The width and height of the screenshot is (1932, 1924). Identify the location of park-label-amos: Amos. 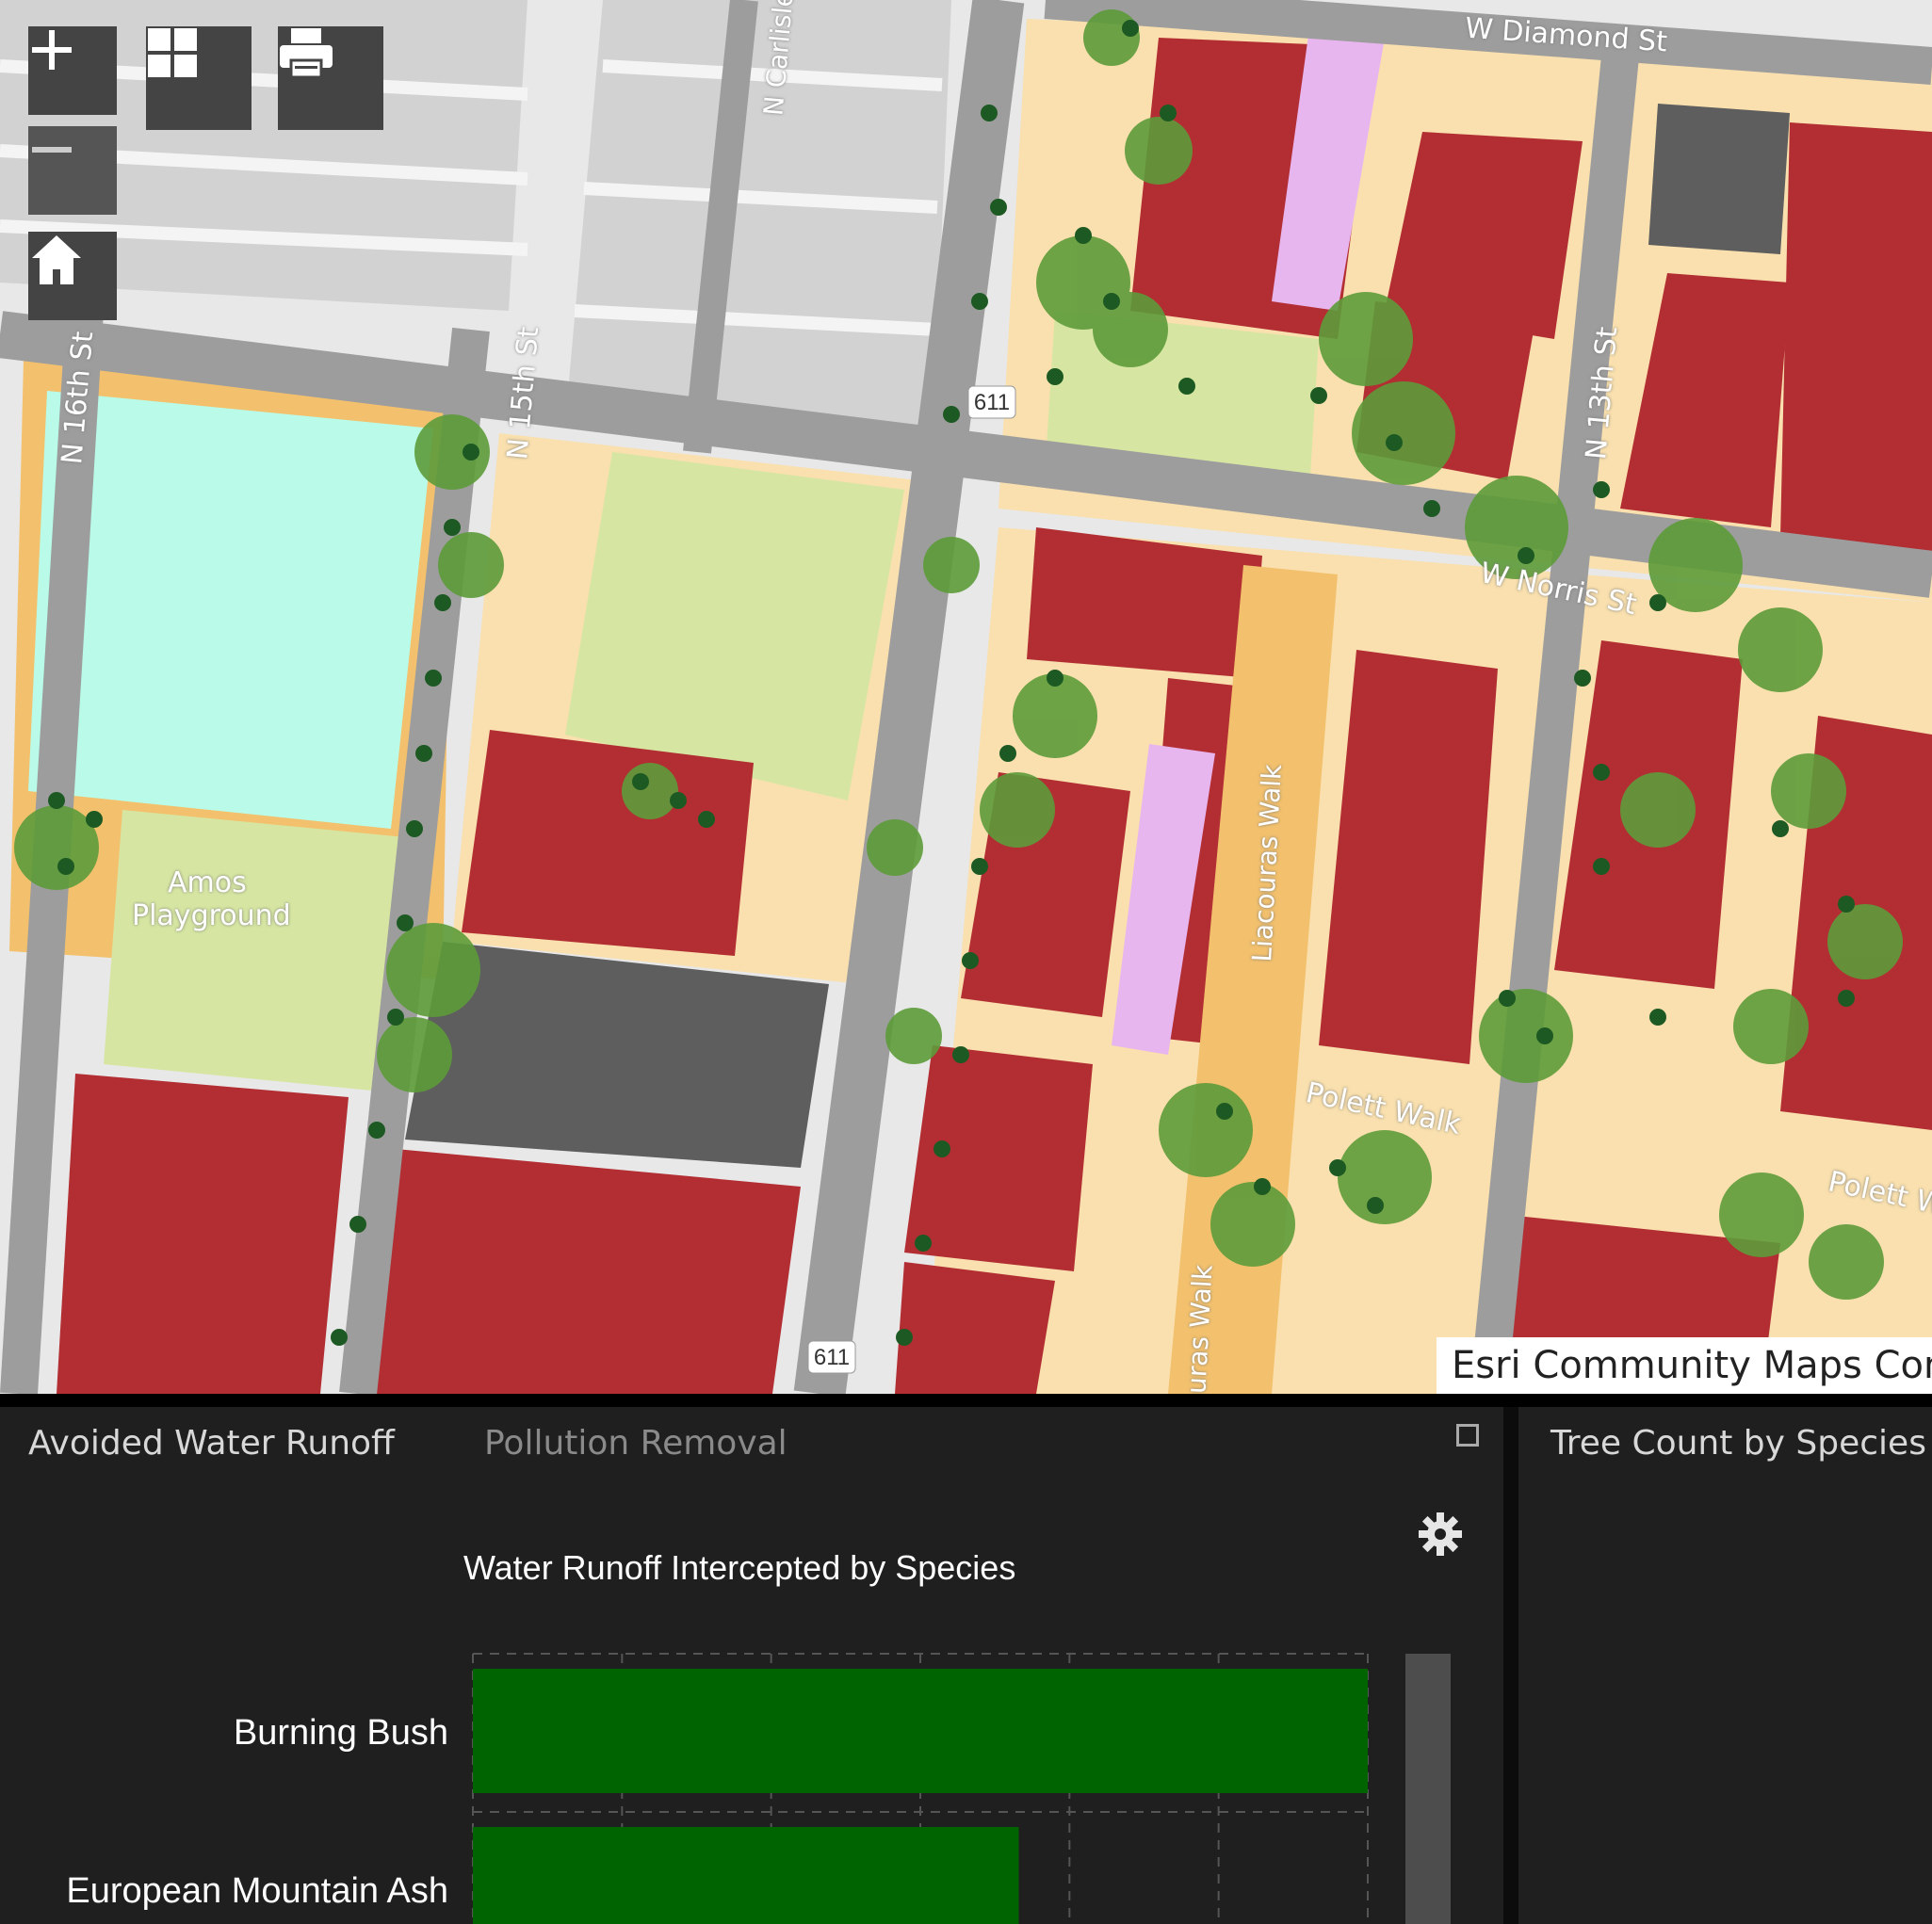
(207, 882).